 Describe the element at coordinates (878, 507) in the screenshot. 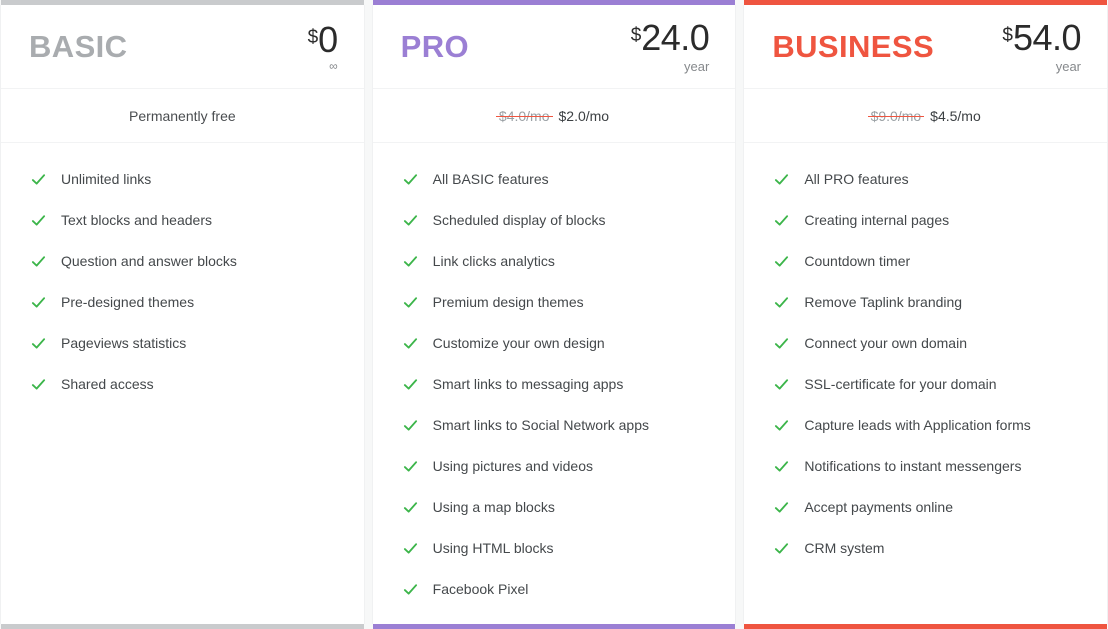

I see `feature-label: Accept payments online` at that location.